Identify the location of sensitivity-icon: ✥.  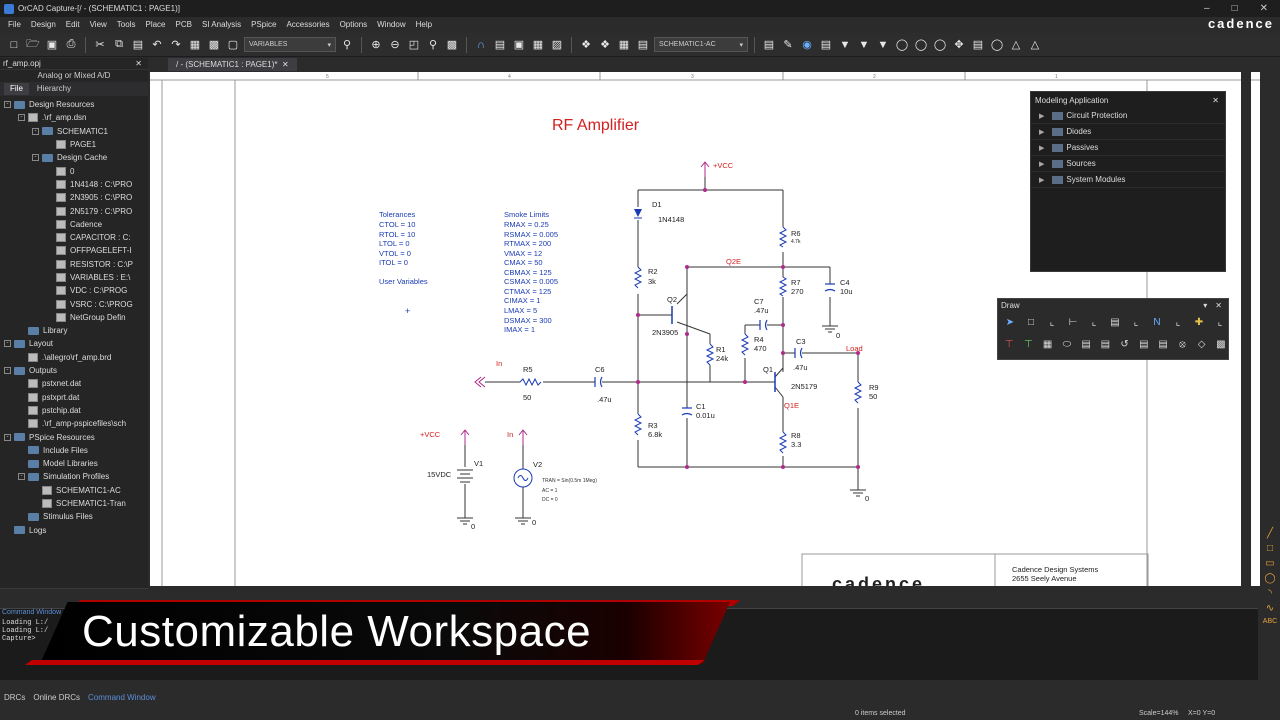
(959, 45).